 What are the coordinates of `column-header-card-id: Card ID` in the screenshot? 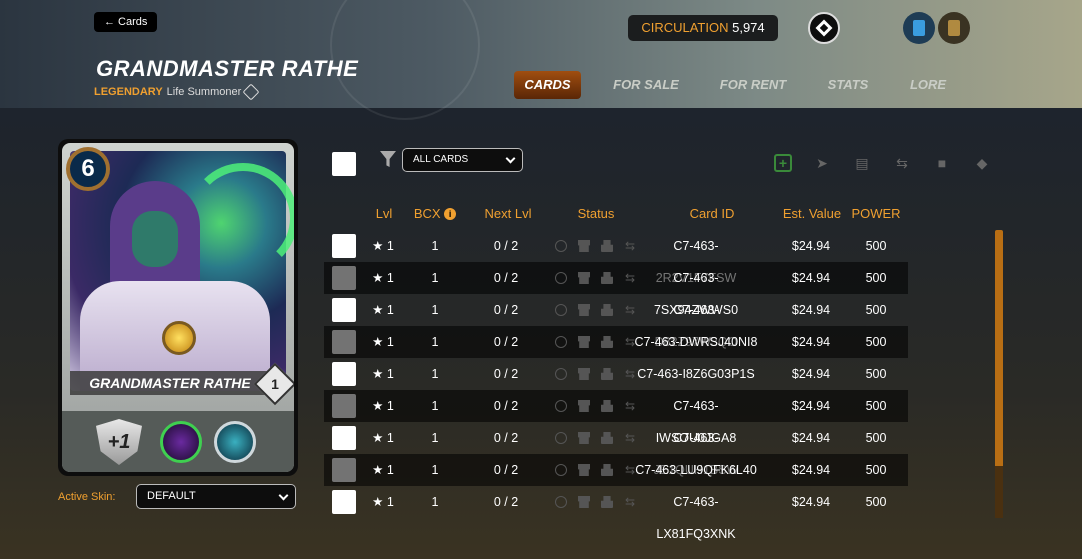 It's located at (712, 213).